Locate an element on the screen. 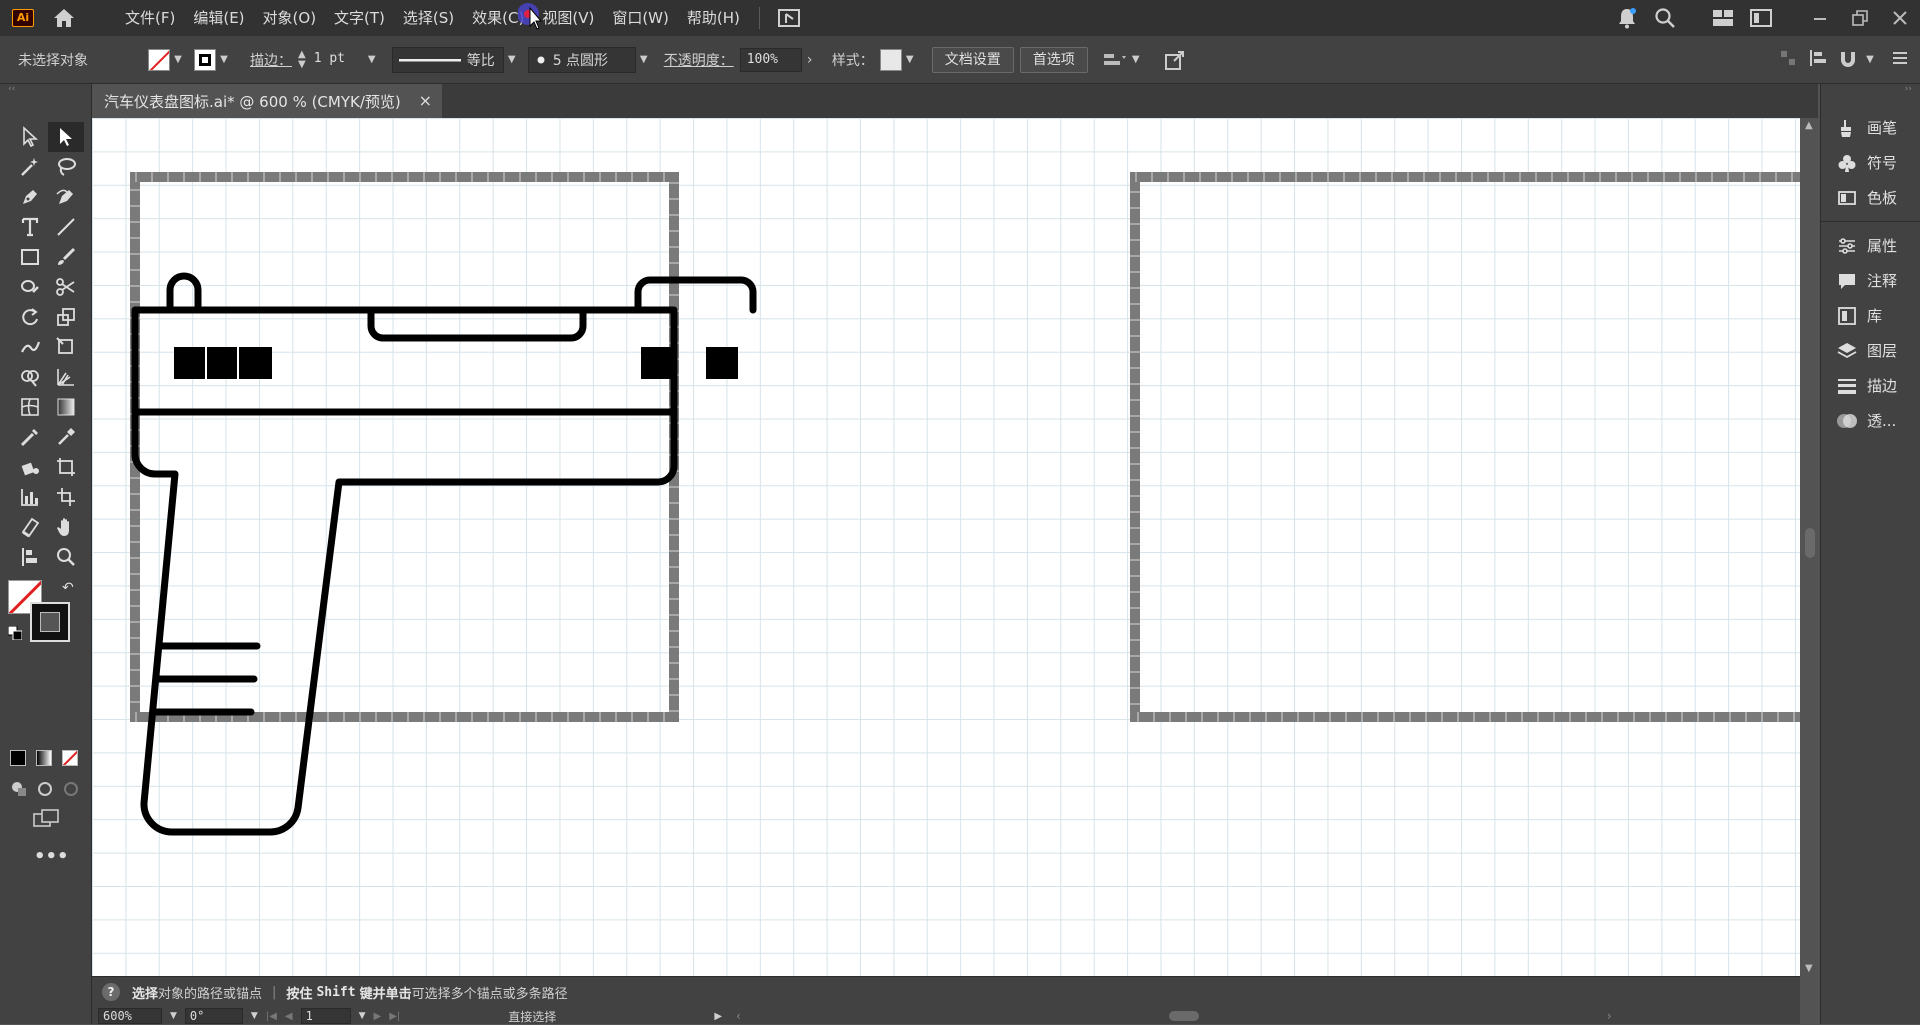 This screenshot has height=1025, width=1920. snap-magnet-icon is located at coordinates (1848, 60).